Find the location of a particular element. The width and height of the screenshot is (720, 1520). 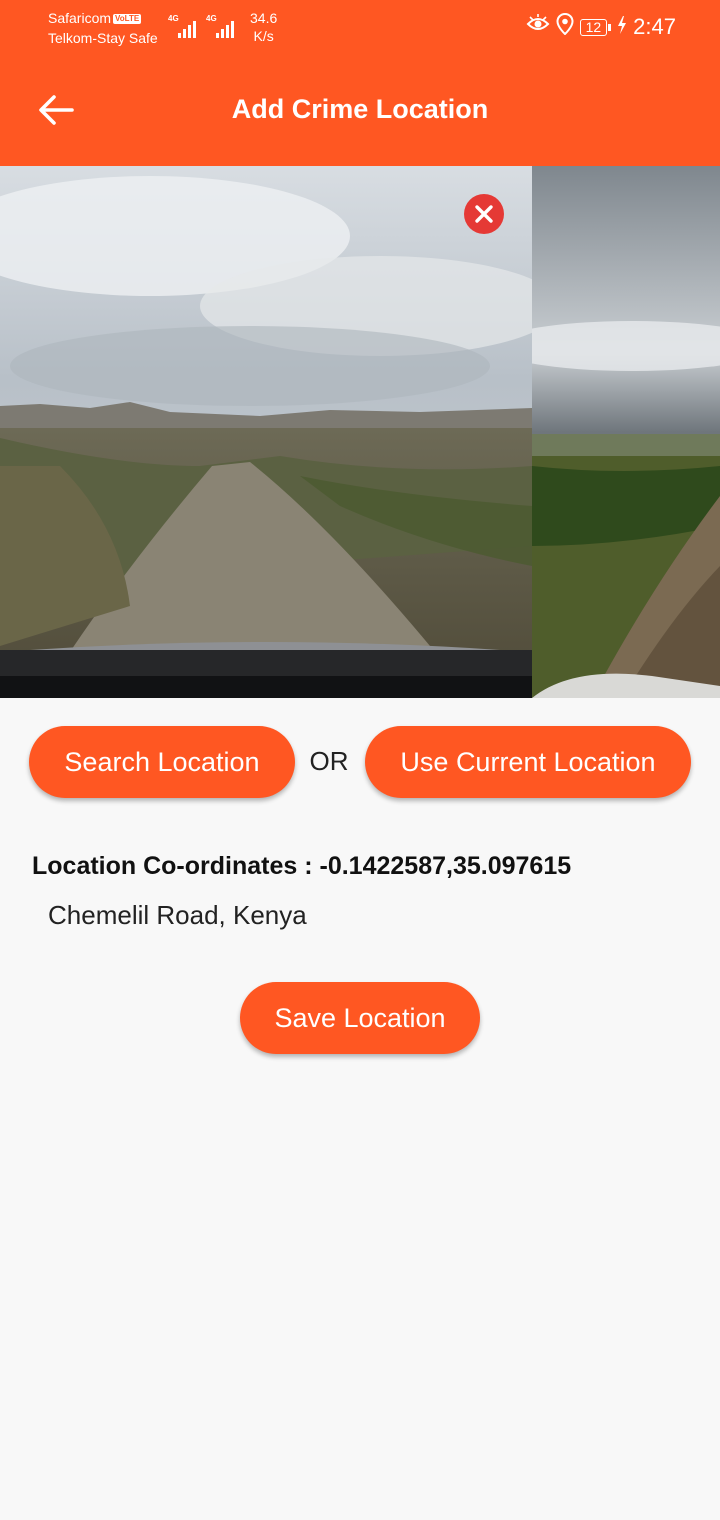

use-current-location-button: Use Current Location is located at coordinates (528, 762).